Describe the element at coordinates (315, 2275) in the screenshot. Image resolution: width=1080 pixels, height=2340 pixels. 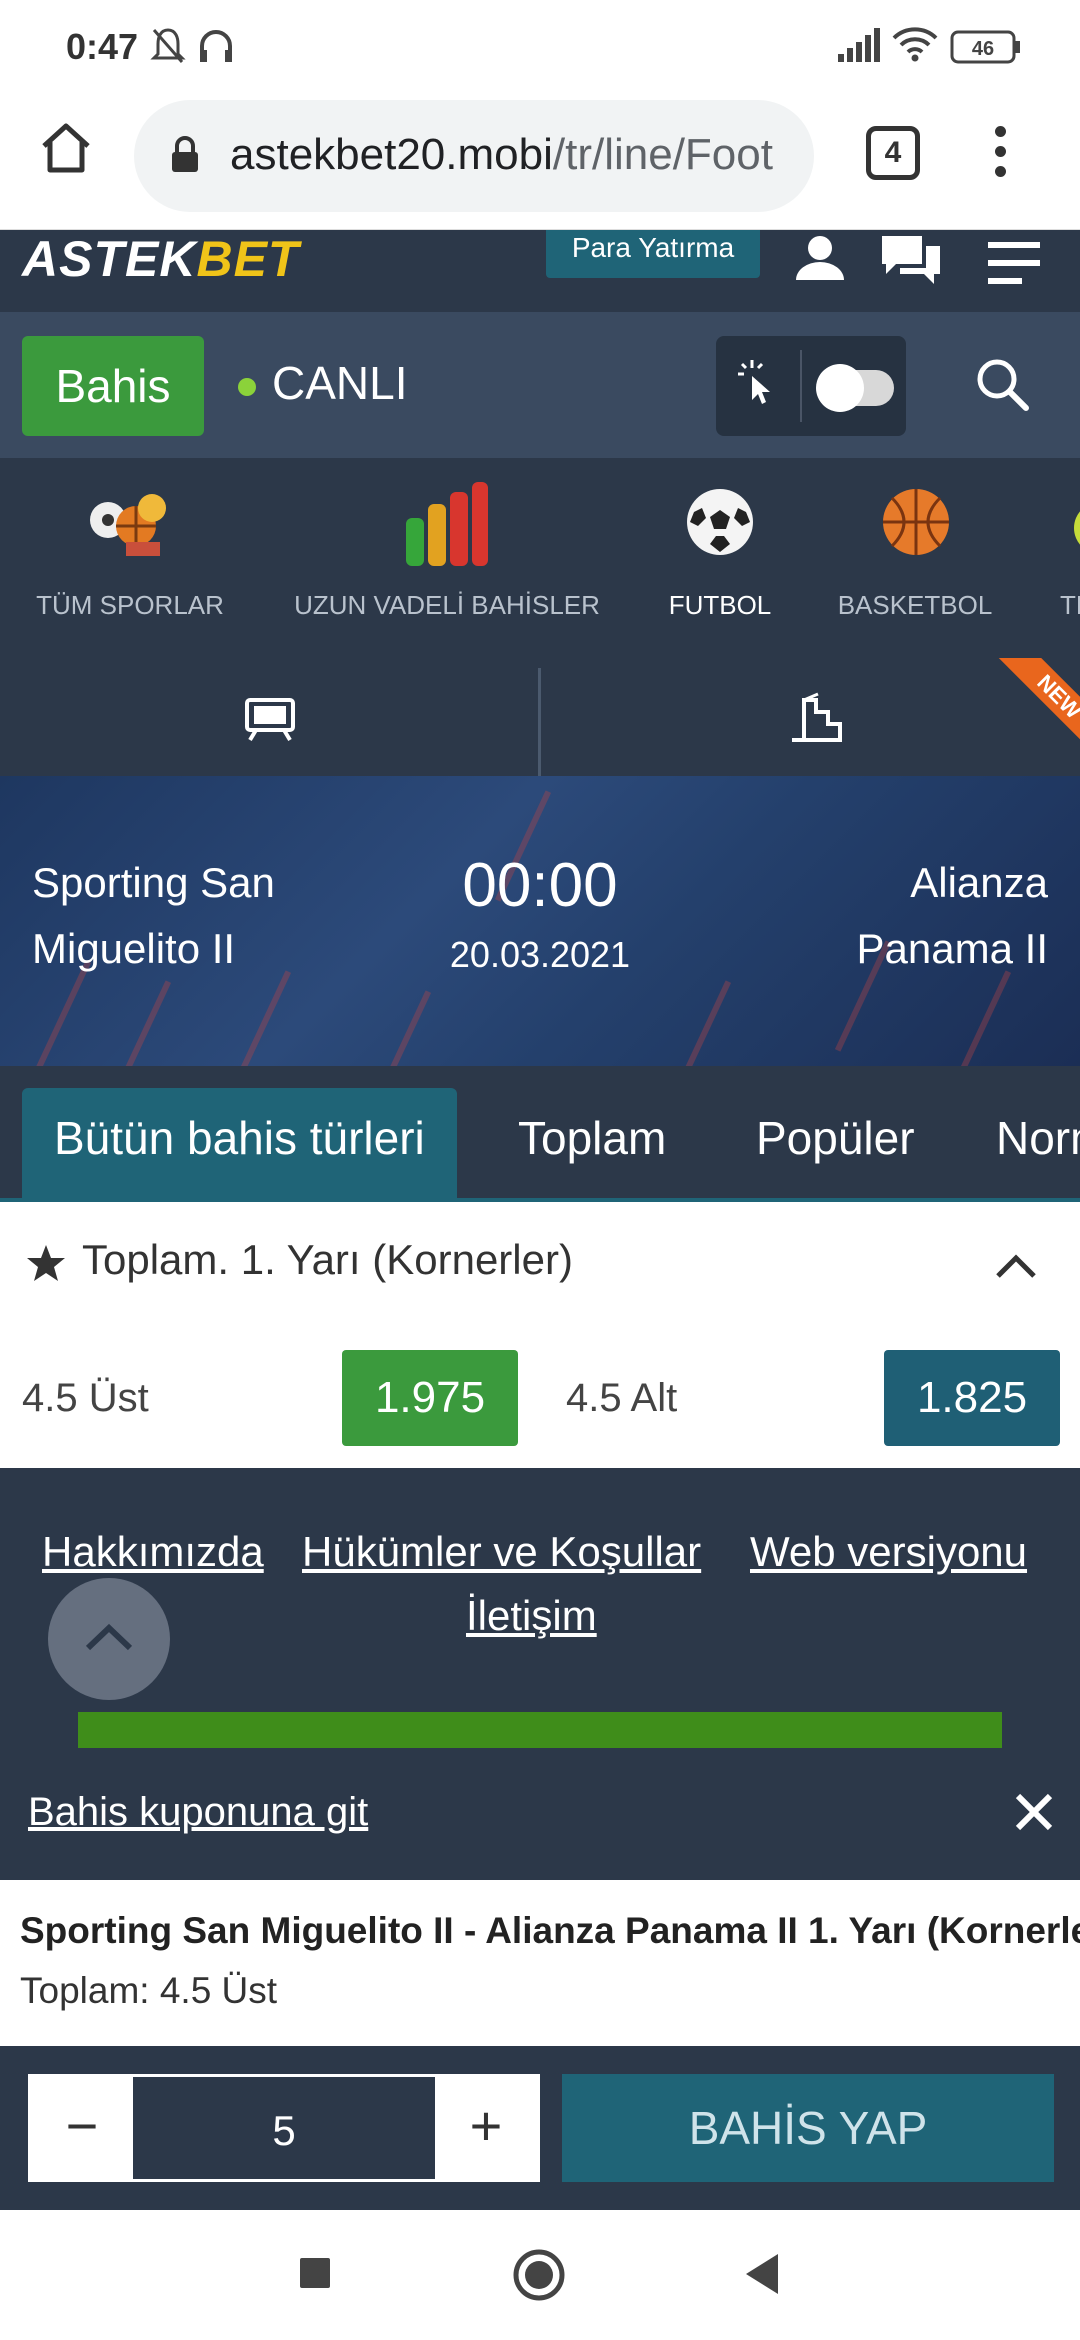
I see `recent-apps-icon` at that location.